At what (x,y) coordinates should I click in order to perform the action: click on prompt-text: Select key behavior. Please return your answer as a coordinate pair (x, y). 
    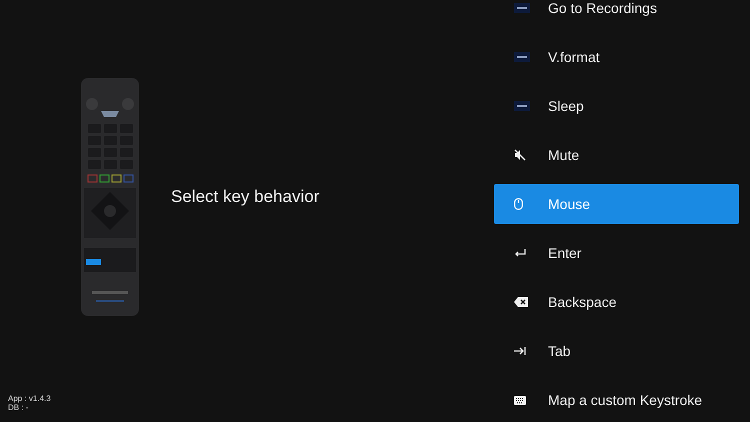
    Looking at the image, I should click on (245, 197).